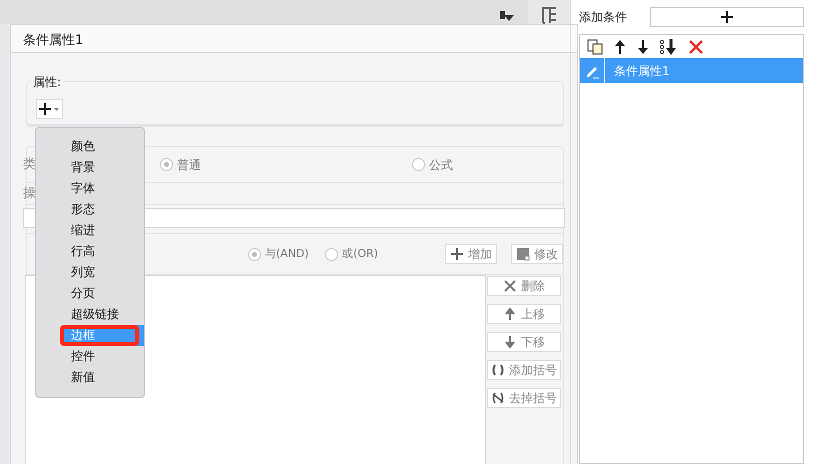 This screenshot has height=464, width=814. What do you see at coordinates (524, 342) in the screenshot?
I see `down-button: 下移` at bounding box center [524, 342].